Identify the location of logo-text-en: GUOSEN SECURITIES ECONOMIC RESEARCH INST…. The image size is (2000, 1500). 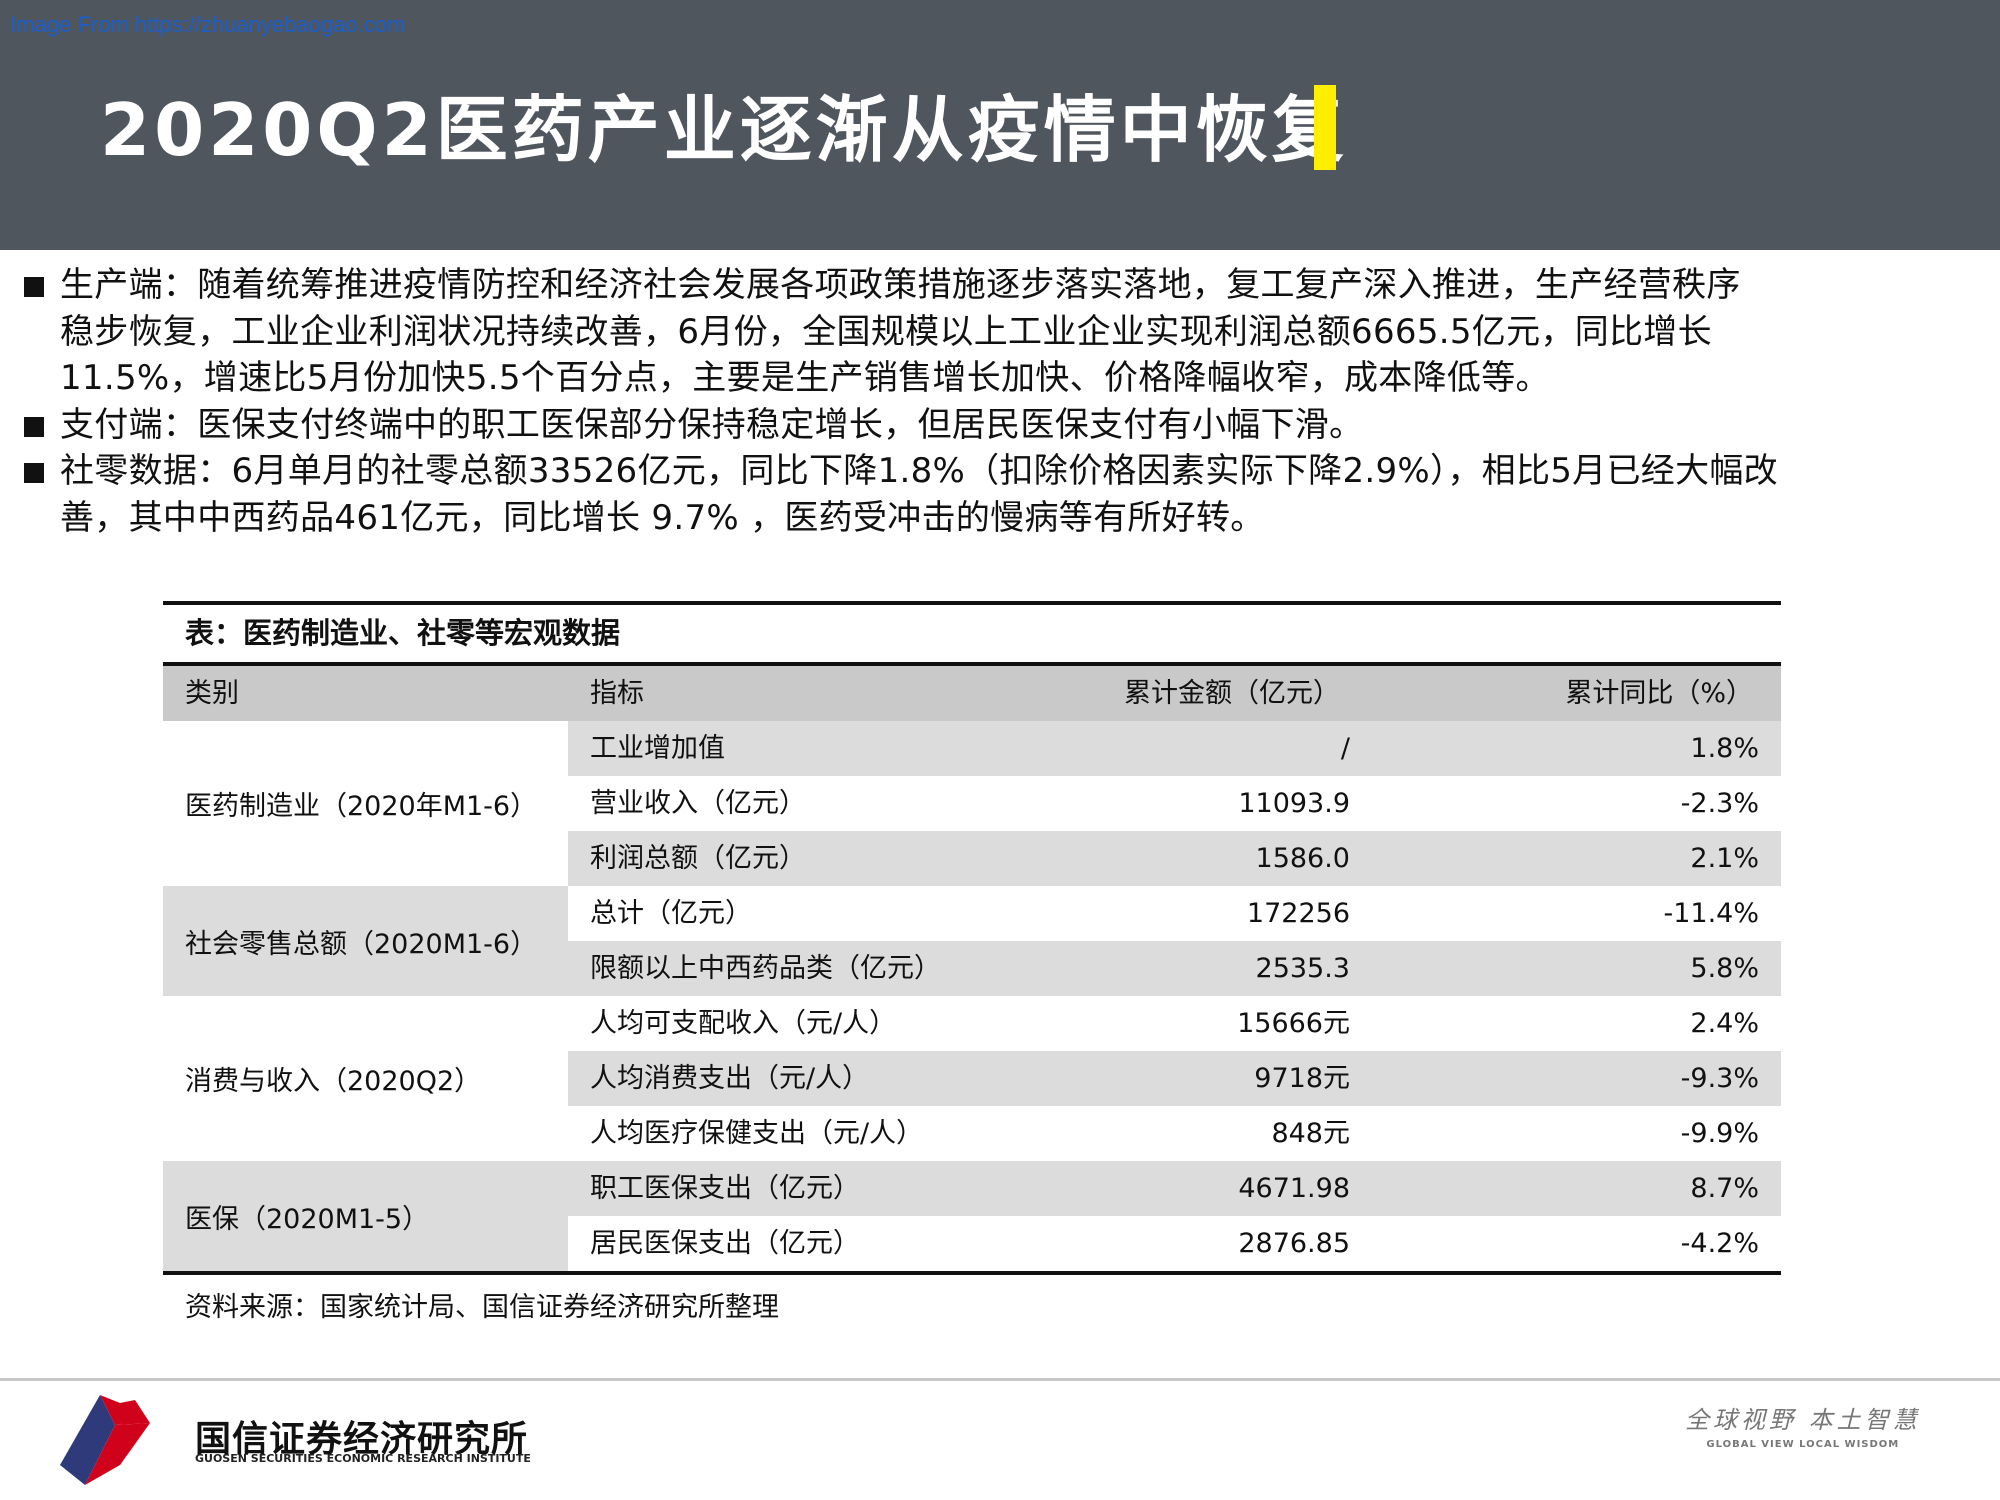
(363, 1458).